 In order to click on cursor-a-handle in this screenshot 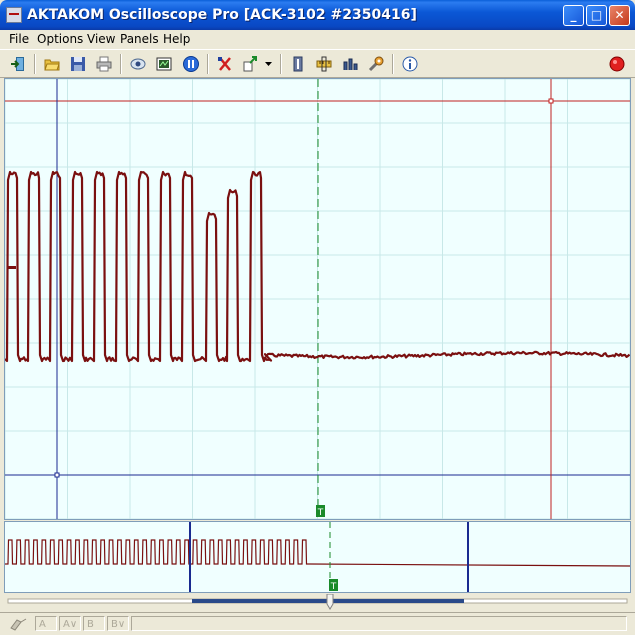, I will do `click(551, 101)`.